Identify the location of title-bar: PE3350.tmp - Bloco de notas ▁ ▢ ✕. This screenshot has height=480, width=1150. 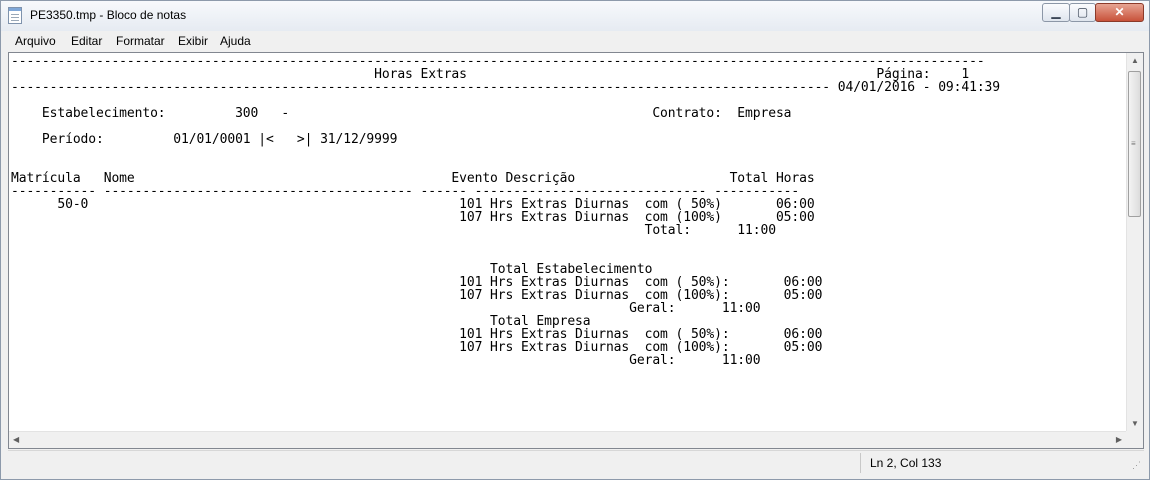
(575, 16).